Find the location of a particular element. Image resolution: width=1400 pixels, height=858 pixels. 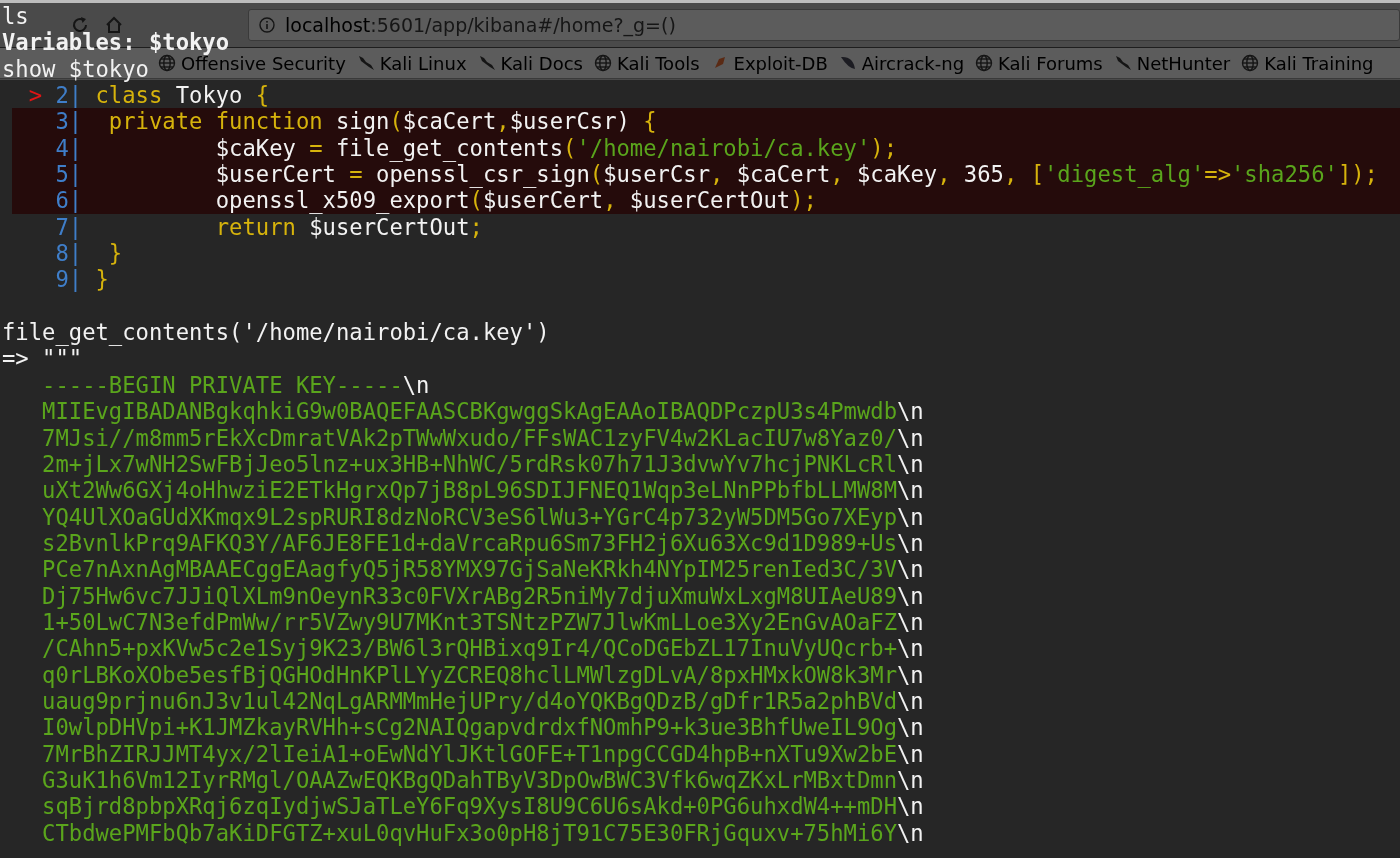

code-line: $caKey = file_get_contents('/home/nairobi/ca.key'); is located at coordinates (556, 148).